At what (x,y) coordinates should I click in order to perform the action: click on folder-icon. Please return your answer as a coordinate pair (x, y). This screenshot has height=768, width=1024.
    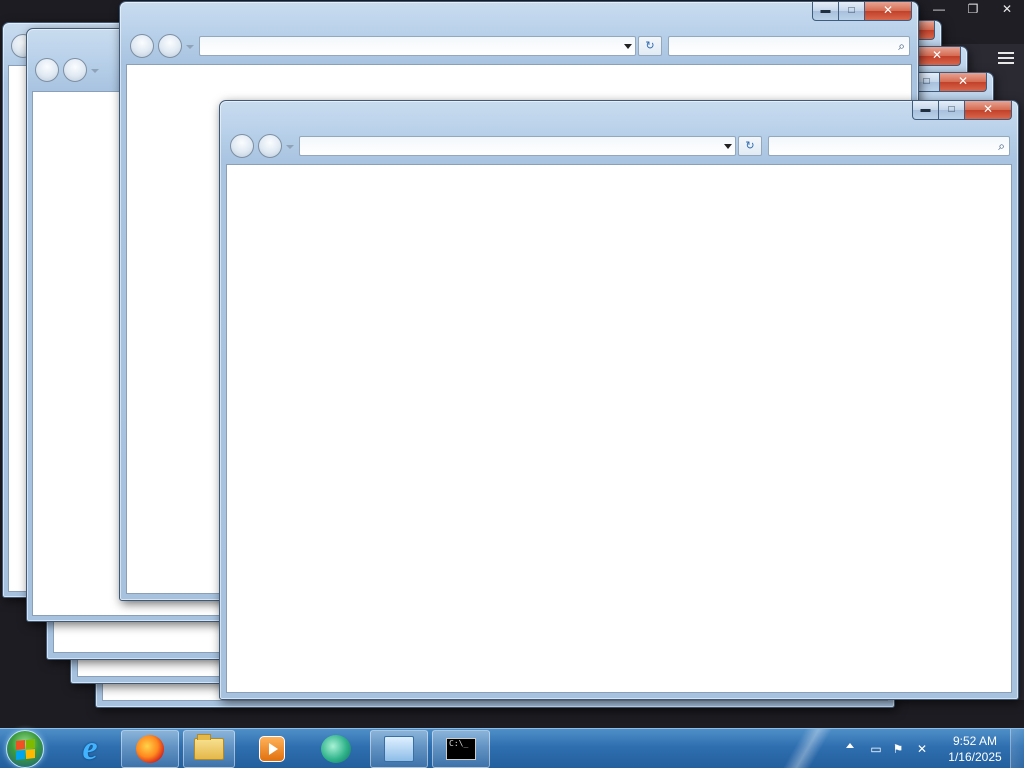
    Looking at the image, I should click on (209, 747).